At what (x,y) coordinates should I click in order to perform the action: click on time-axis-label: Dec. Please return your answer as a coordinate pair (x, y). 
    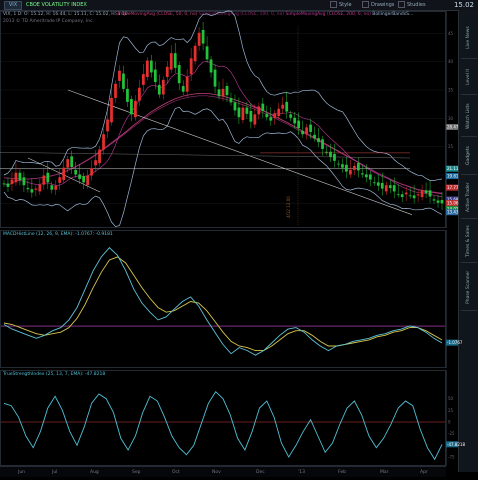
    Looking at the image, I should click on (260, 472).